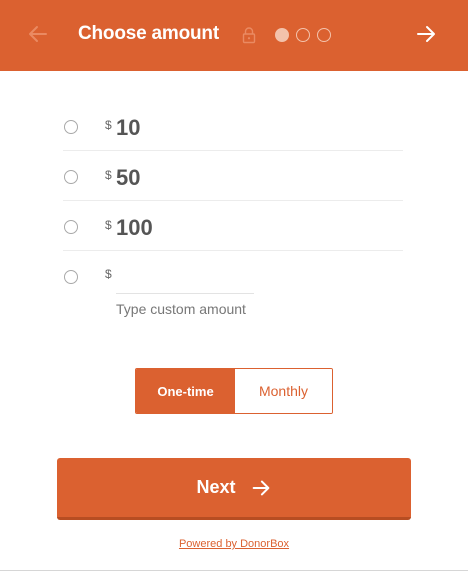 The height and width of the screenshot is (571, 468). What do you see at coordinates (128, 127) in the screenshot?
I see `amount-value: 10` at bounding box center [128, 127].